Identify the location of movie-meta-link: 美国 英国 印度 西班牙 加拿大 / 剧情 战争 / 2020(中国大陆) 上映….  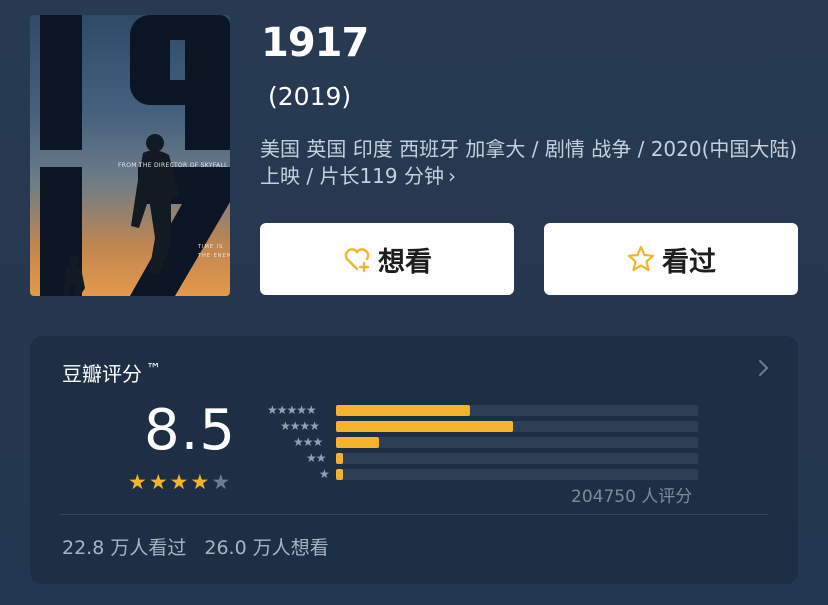
(530, 163).